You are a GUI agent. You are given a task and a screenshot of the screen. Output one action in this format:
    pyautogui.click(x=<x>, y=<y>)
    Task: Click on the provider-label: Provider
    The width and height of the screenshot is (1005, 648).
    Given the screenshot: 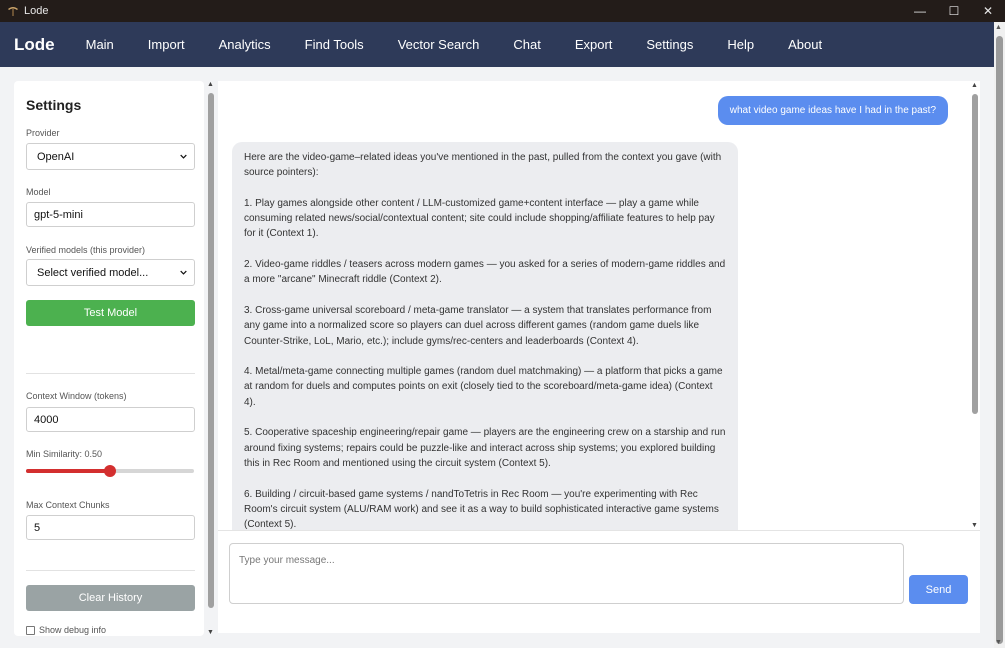 What is the action you would take?
    pyautogui.click(x=43, y=133)
    